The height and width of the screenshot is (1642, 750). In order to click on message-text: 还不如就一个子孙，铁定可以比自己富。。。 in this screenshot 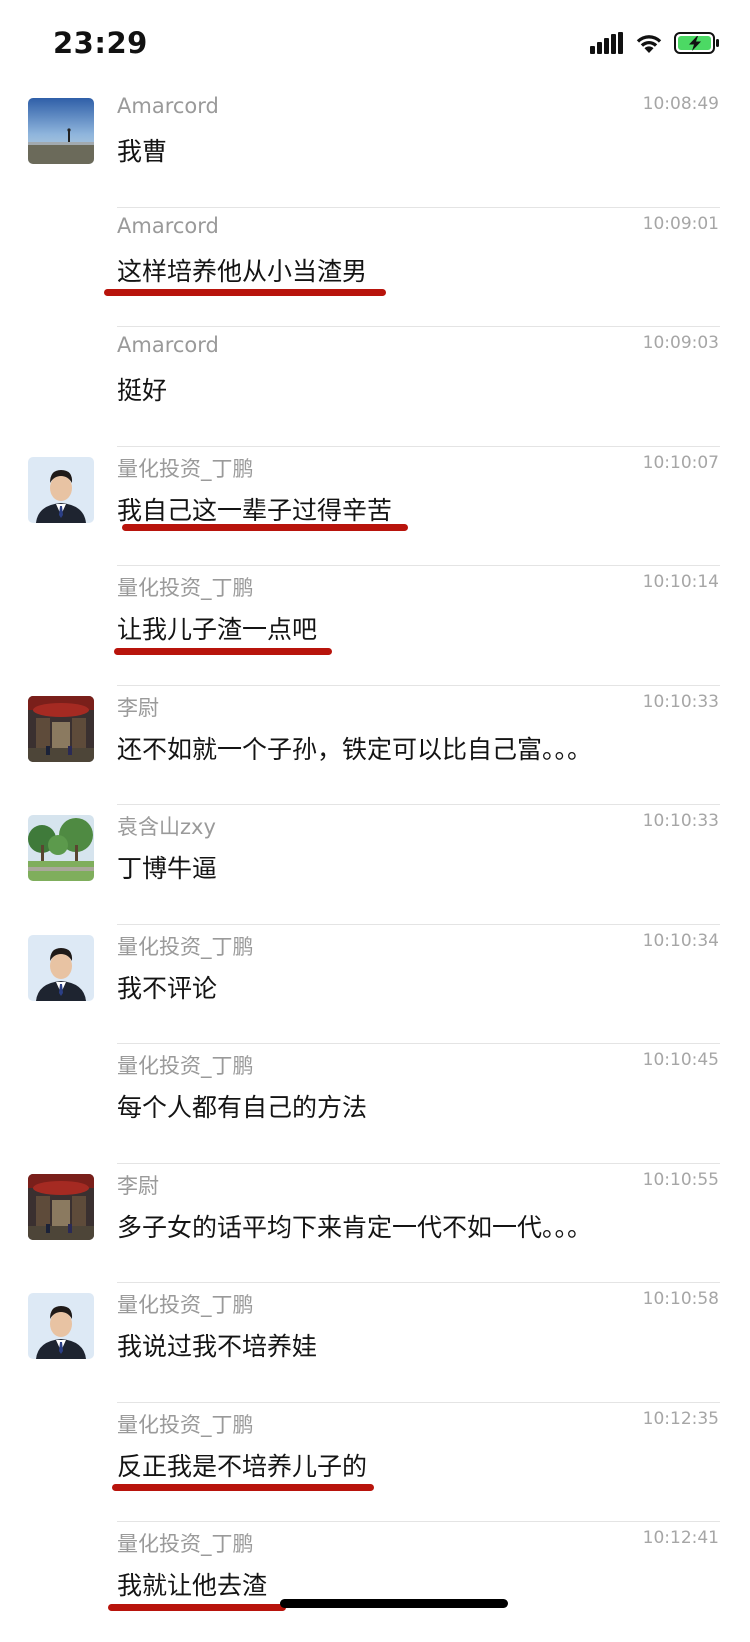, I will do `click(355, 749)`.